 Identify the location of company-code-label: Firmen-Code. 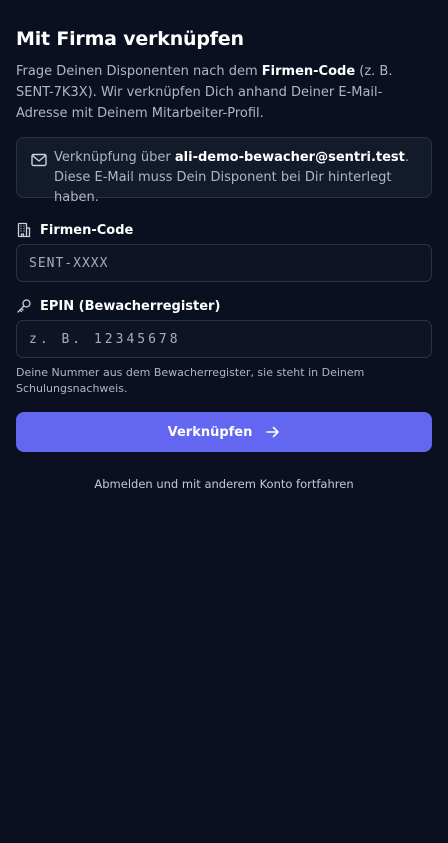
(74, 230).